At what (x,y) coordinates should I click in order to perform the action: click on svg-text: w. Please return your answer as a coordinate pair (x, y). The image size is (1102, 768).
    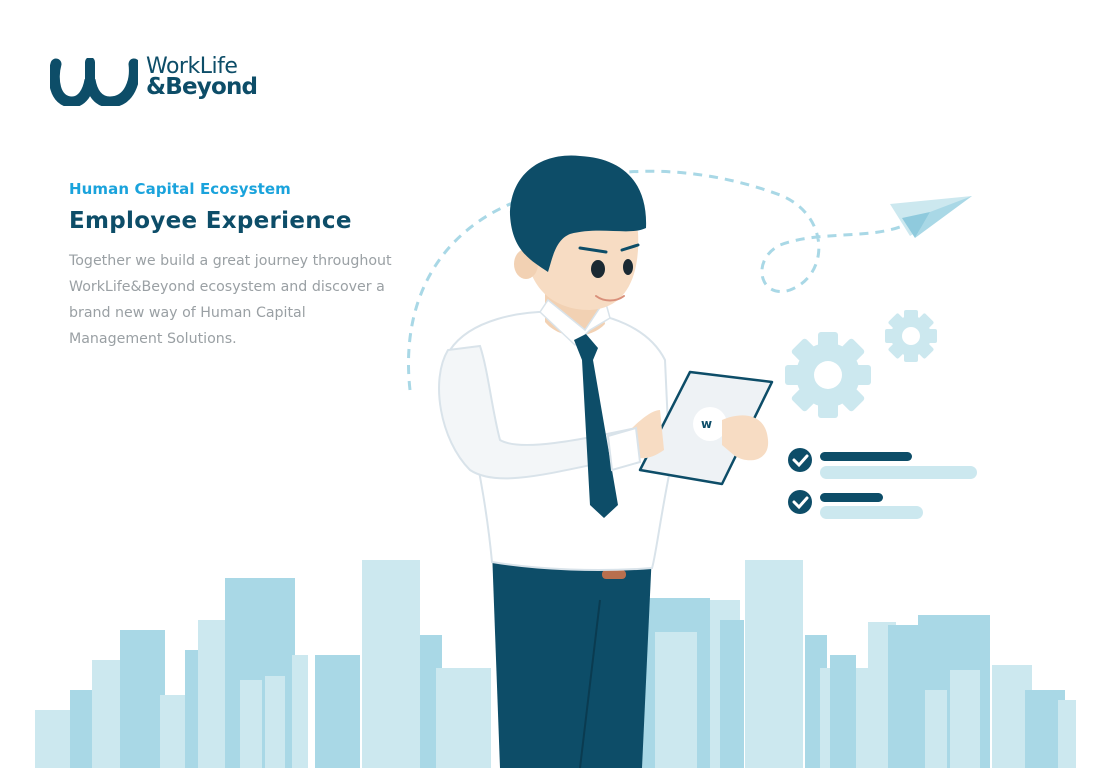
    Looking at the image, I should click on (706, 424).